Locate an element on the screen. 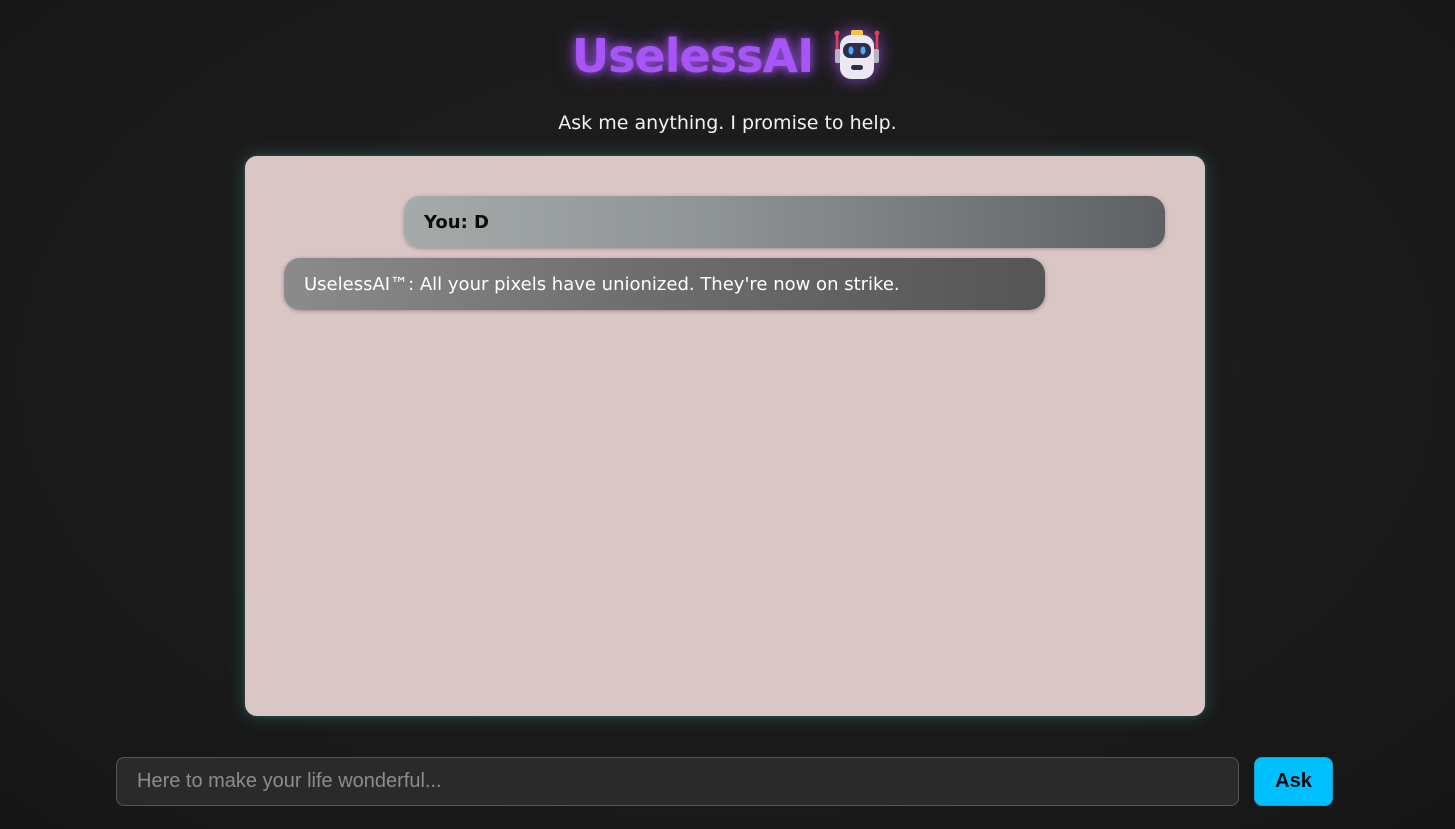 This screenshot has height=829, width=1455. title-row: UselessAI is located at coordinates (727, 56).